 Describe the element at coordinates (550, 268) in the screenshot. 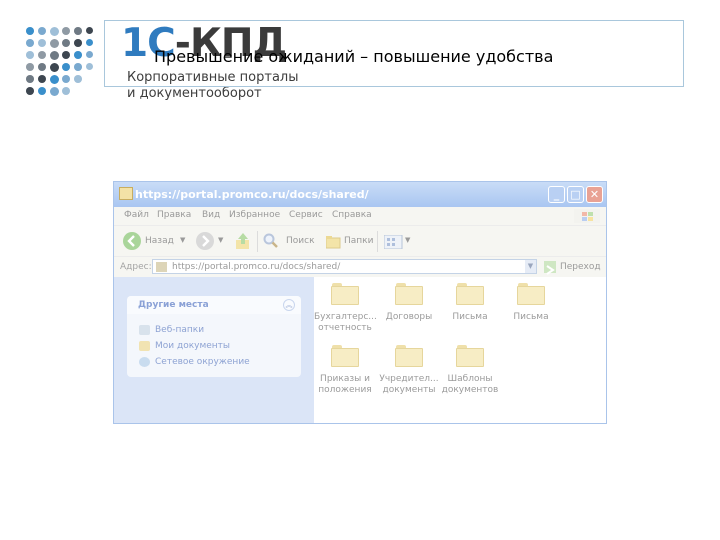

I see `go-arrow-icon` at that location.